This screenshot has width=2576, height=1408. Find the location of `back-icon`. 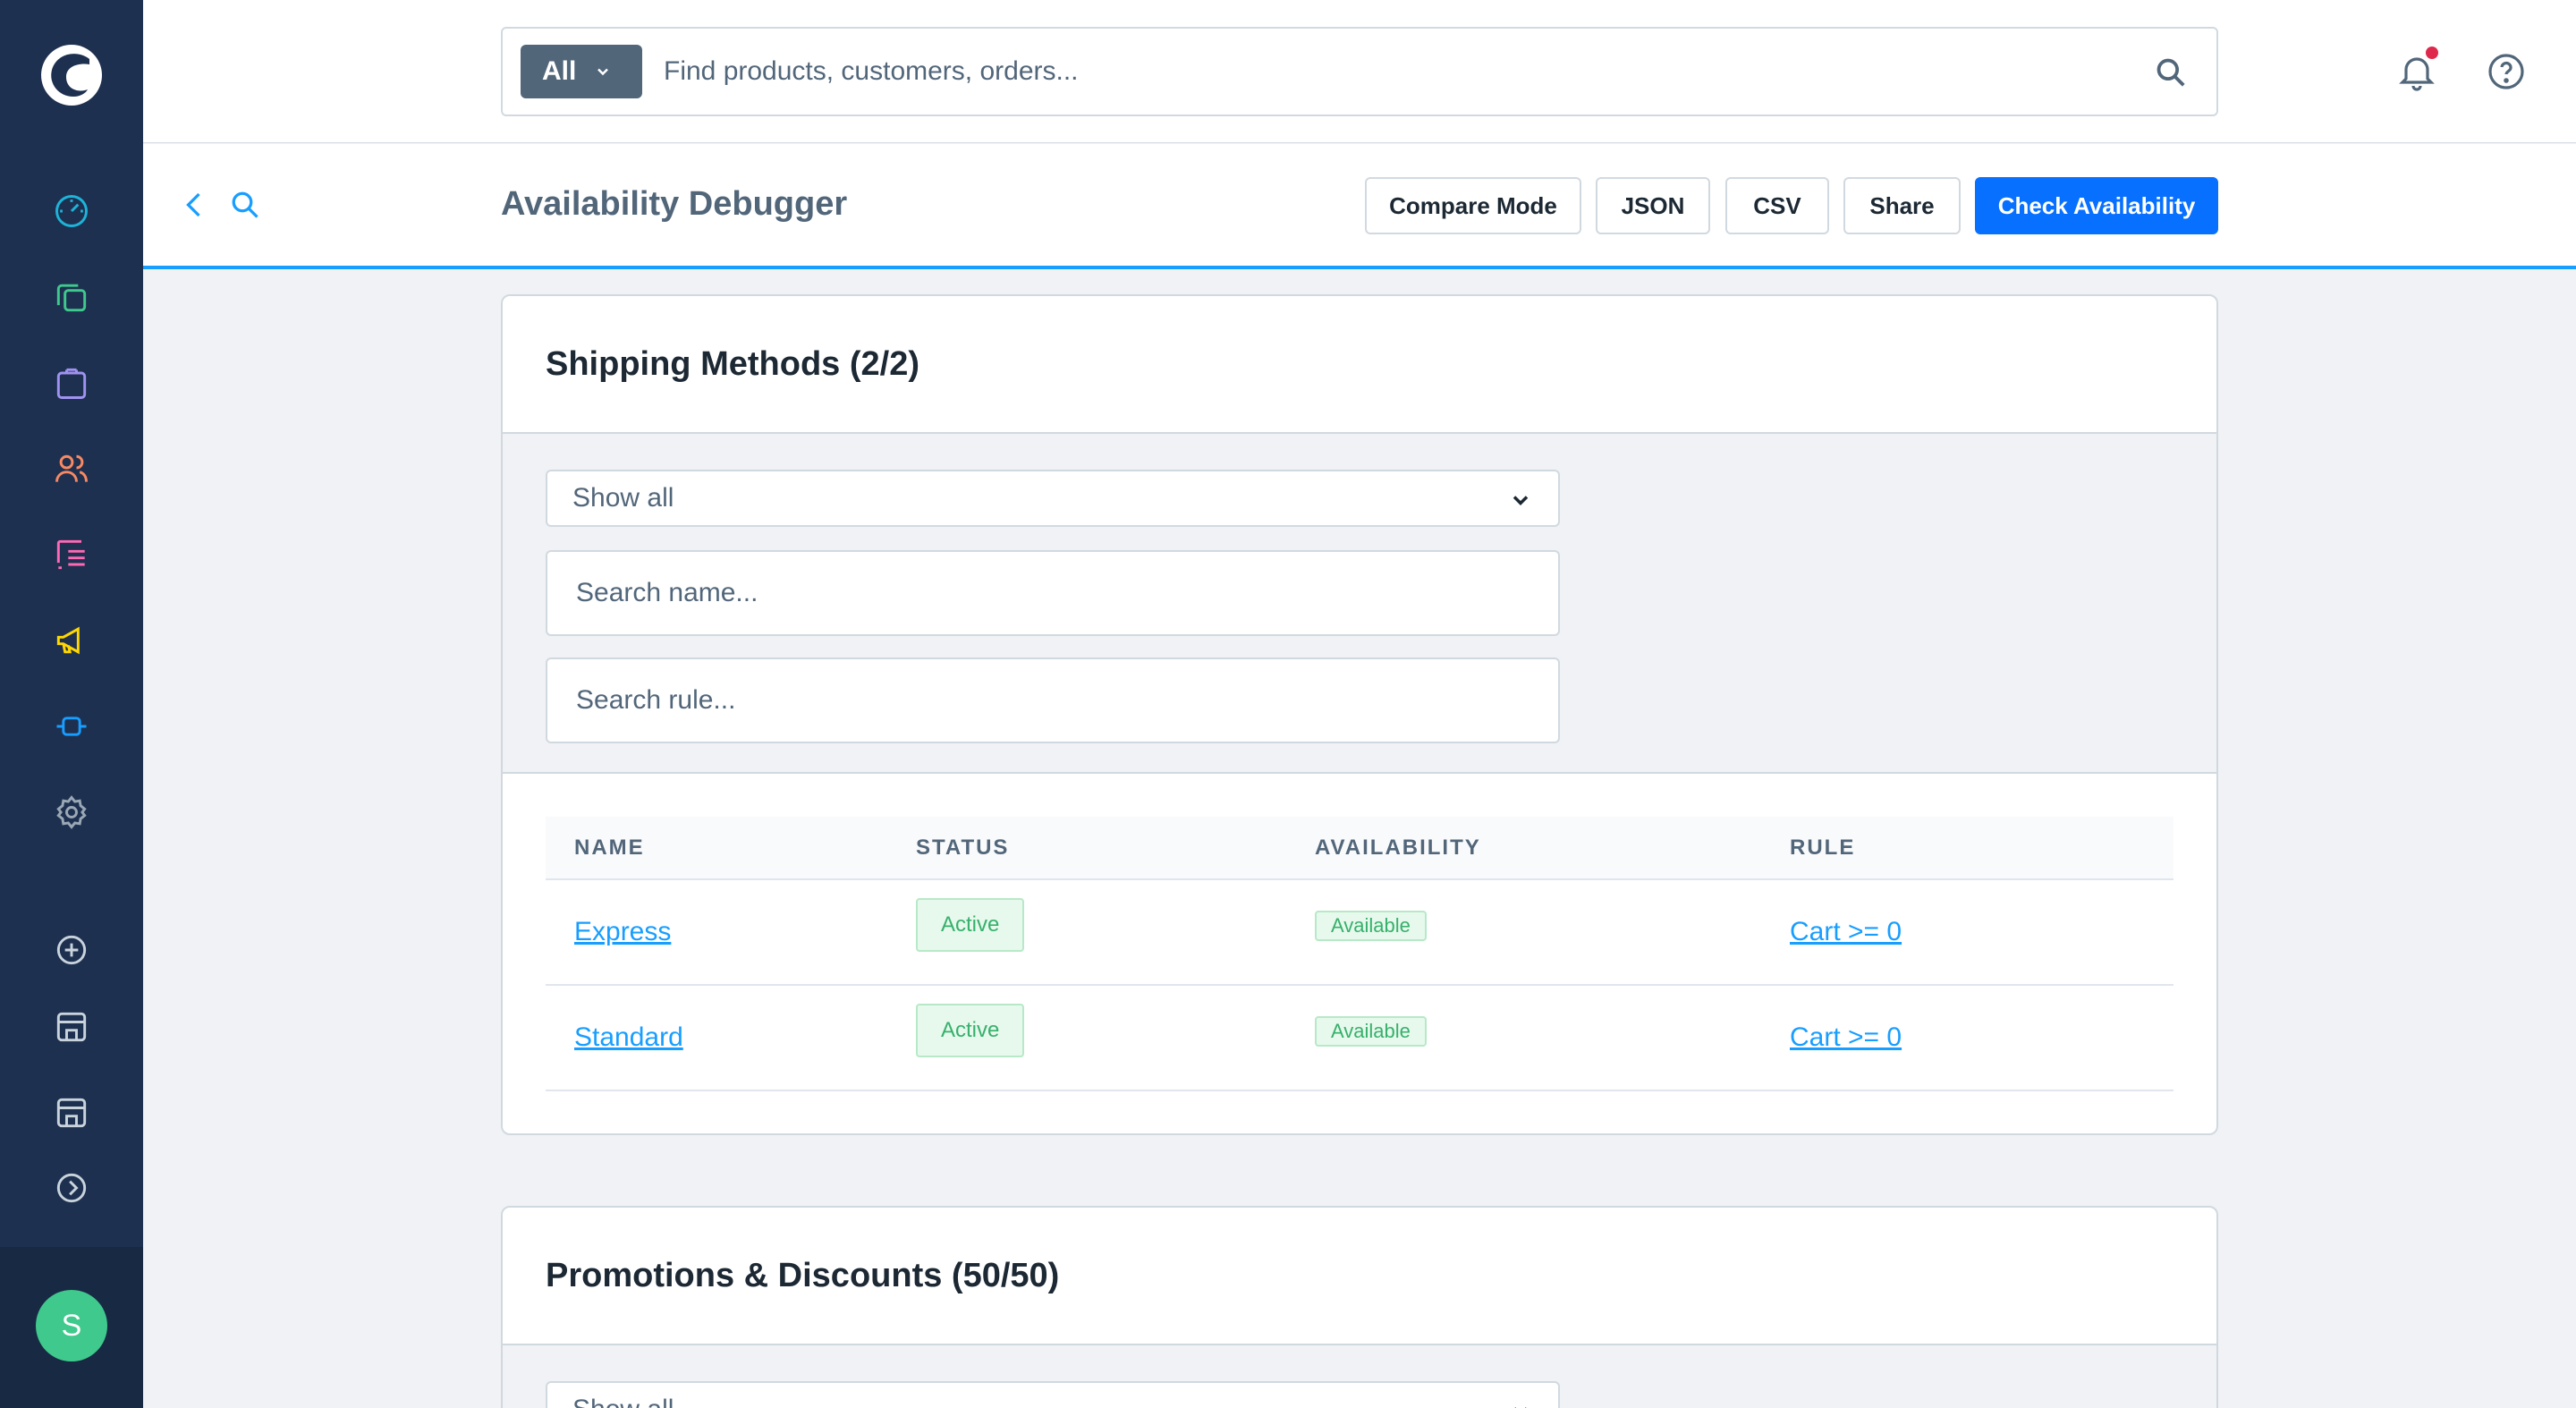

back-icon is located at coordinates (195, 205).